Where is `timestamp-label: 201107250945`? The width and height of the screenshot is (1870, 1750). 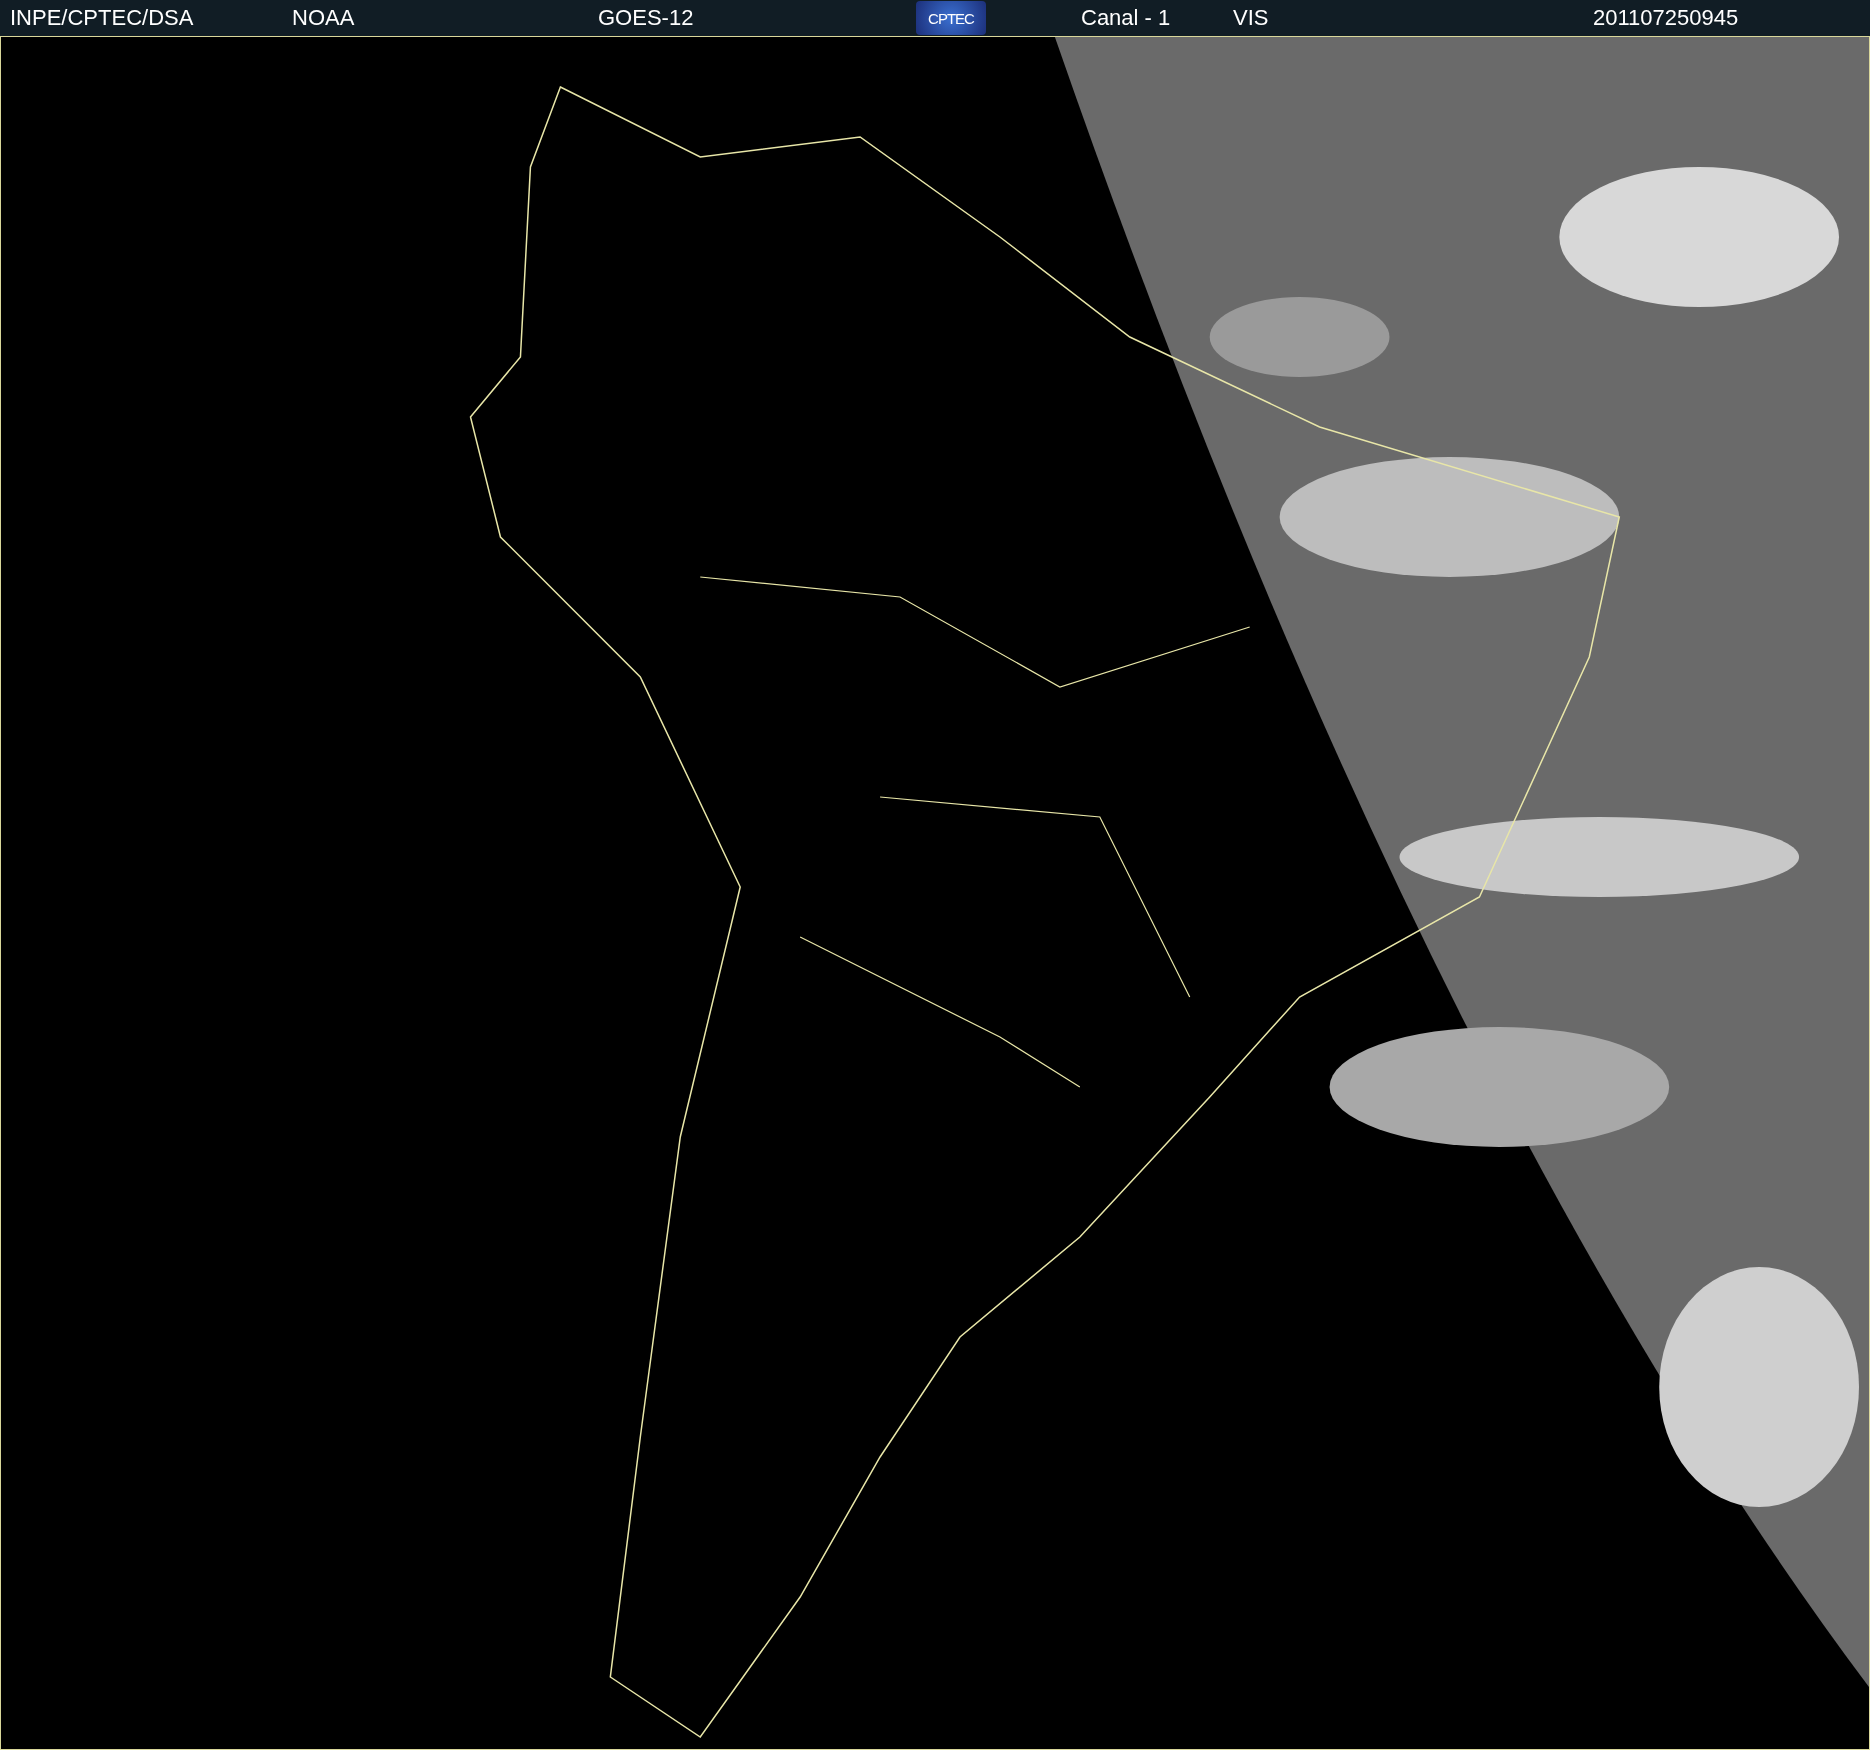
timestamp-label: 201107250945 is located at coordinates (1666, 17).